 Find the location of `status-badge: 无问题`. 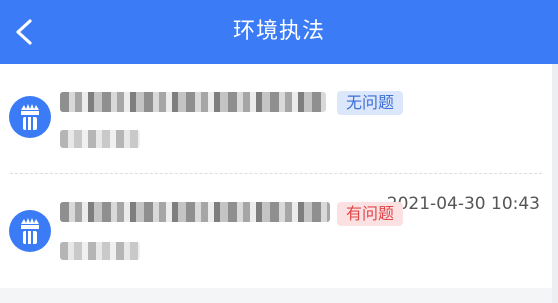

status-badge: 无问题 is located at coordinates (370, 103).